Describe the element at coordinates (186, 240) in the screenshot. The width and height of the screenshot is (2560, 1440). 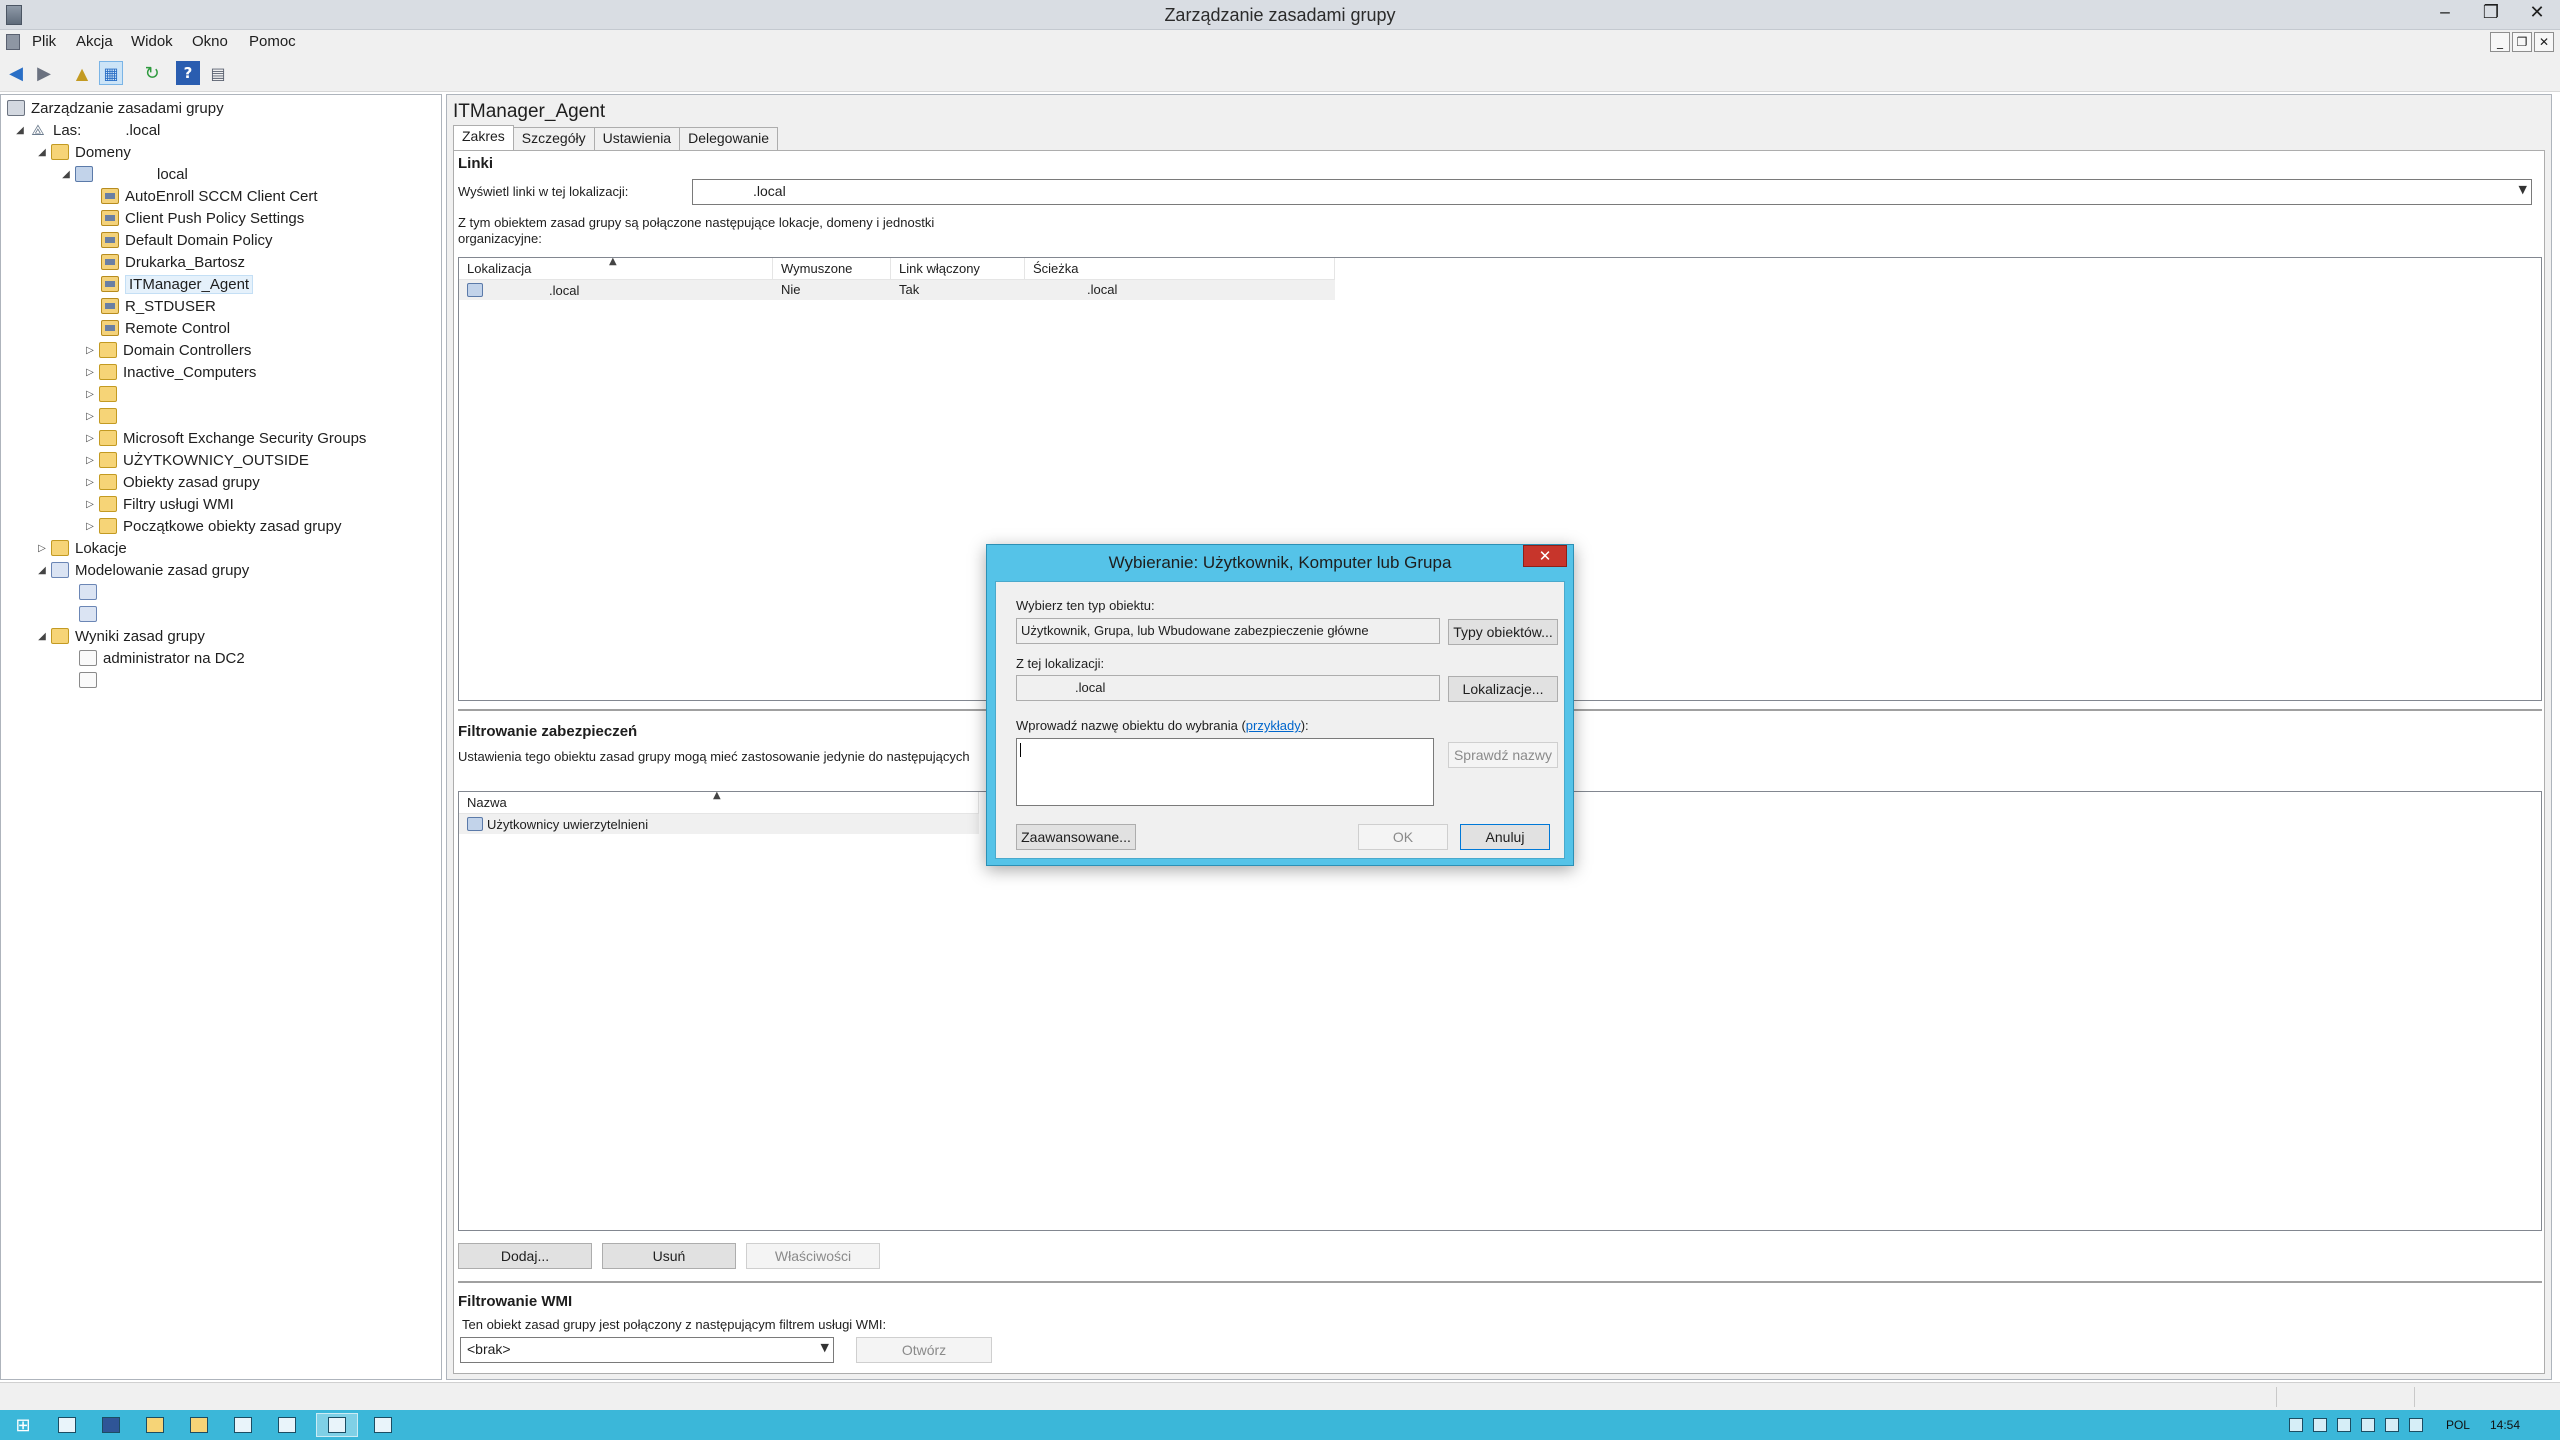
I see `tree-gpo-link: Default Domain Policy` at that location.